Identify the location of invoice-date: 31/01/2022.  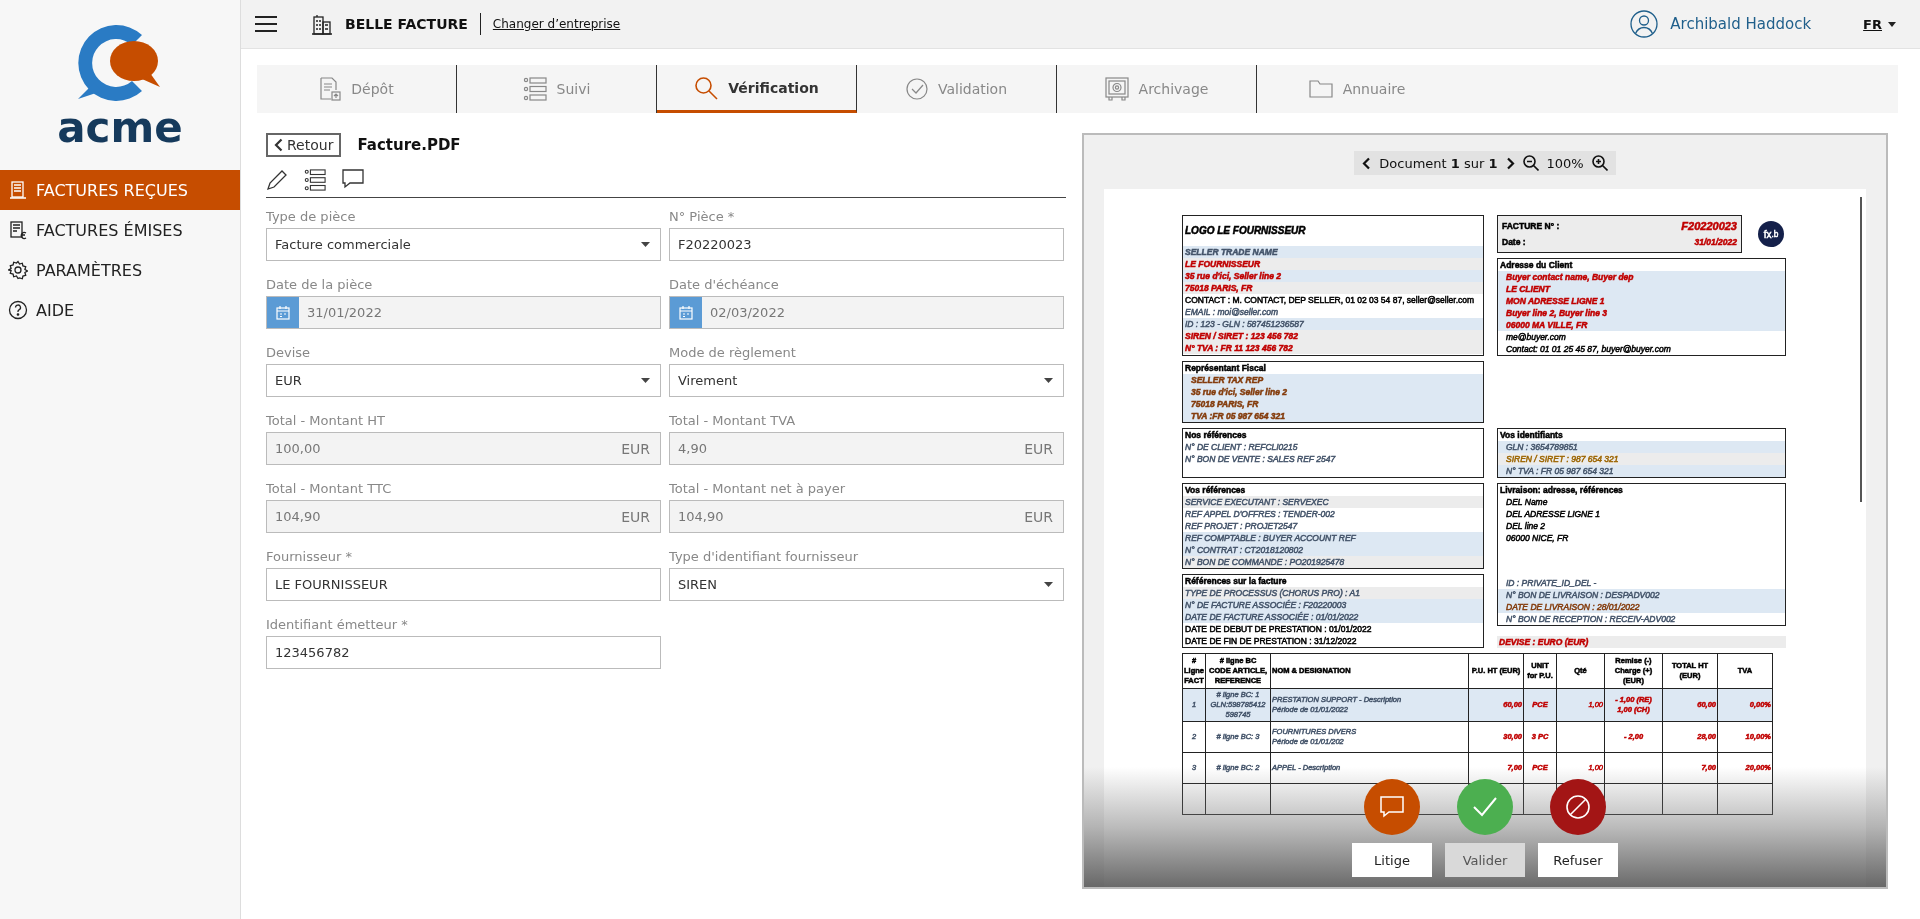
(1715, 242).